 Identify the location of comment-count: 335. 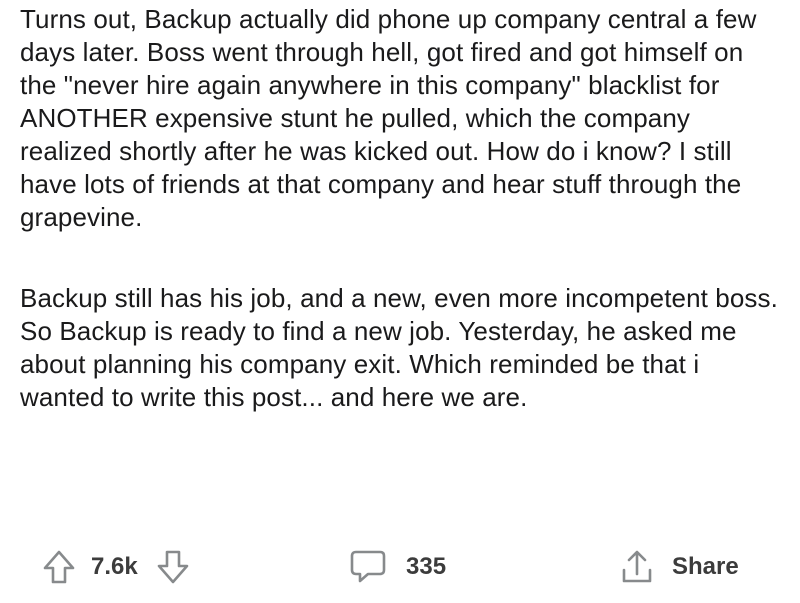
(426, 566).